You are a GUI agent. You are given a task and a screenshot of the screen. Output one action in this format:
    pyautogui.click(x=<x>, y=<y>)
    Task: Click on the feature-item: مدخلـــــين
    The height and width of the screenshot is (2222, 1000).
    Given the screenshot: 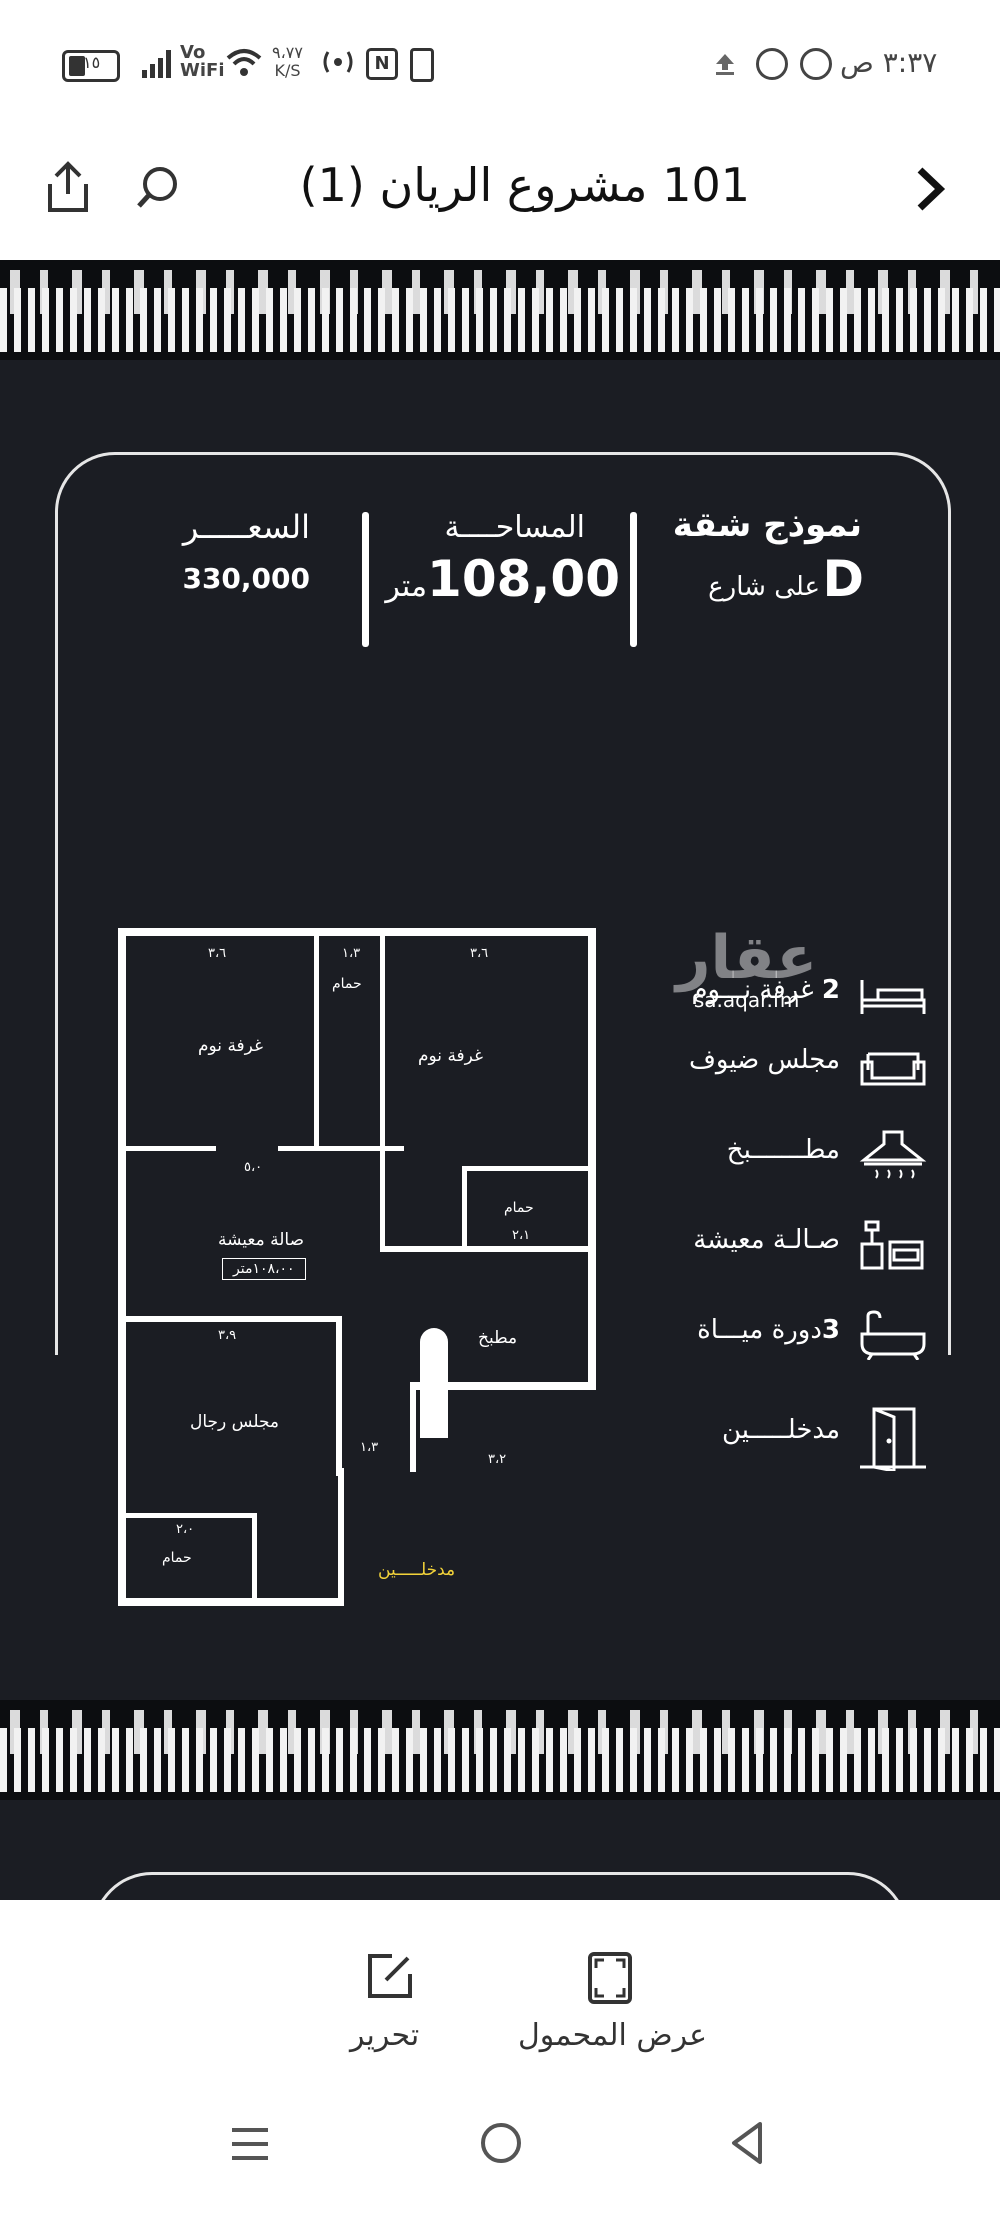 What is the action you would take?
    pyautogui.click(x=781, y=1430)
    